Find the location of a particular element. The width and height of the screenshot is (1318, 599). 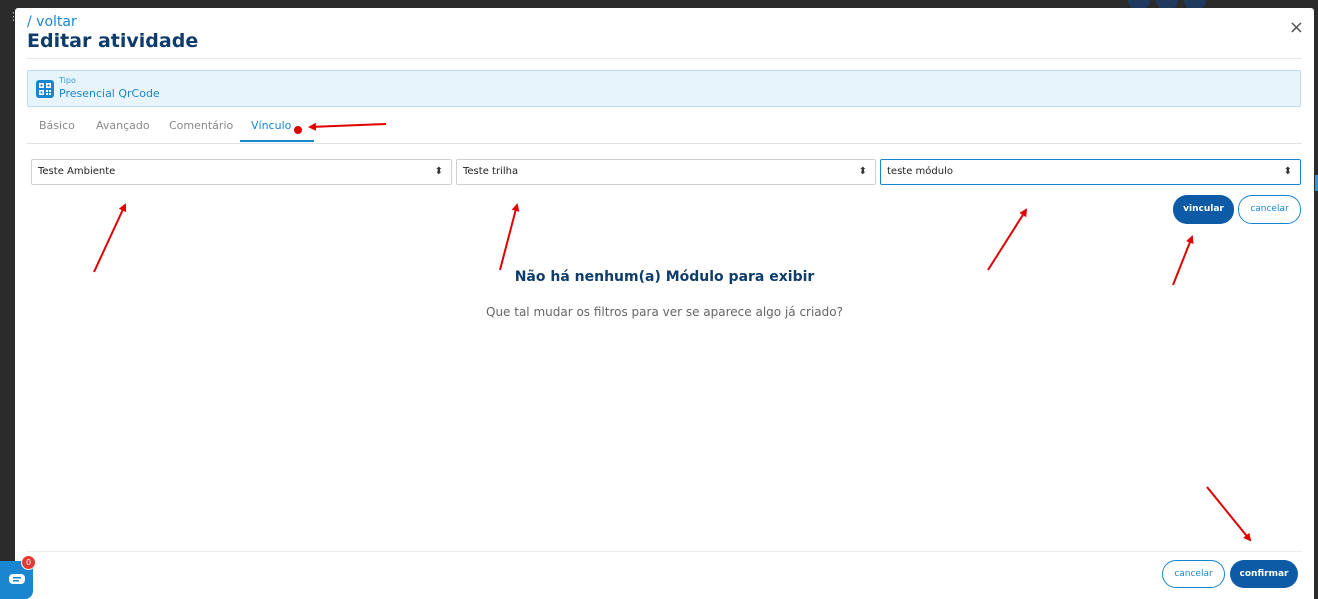

ambiente-select-value: Teste Ambiente is located at coordinates (77, 171).